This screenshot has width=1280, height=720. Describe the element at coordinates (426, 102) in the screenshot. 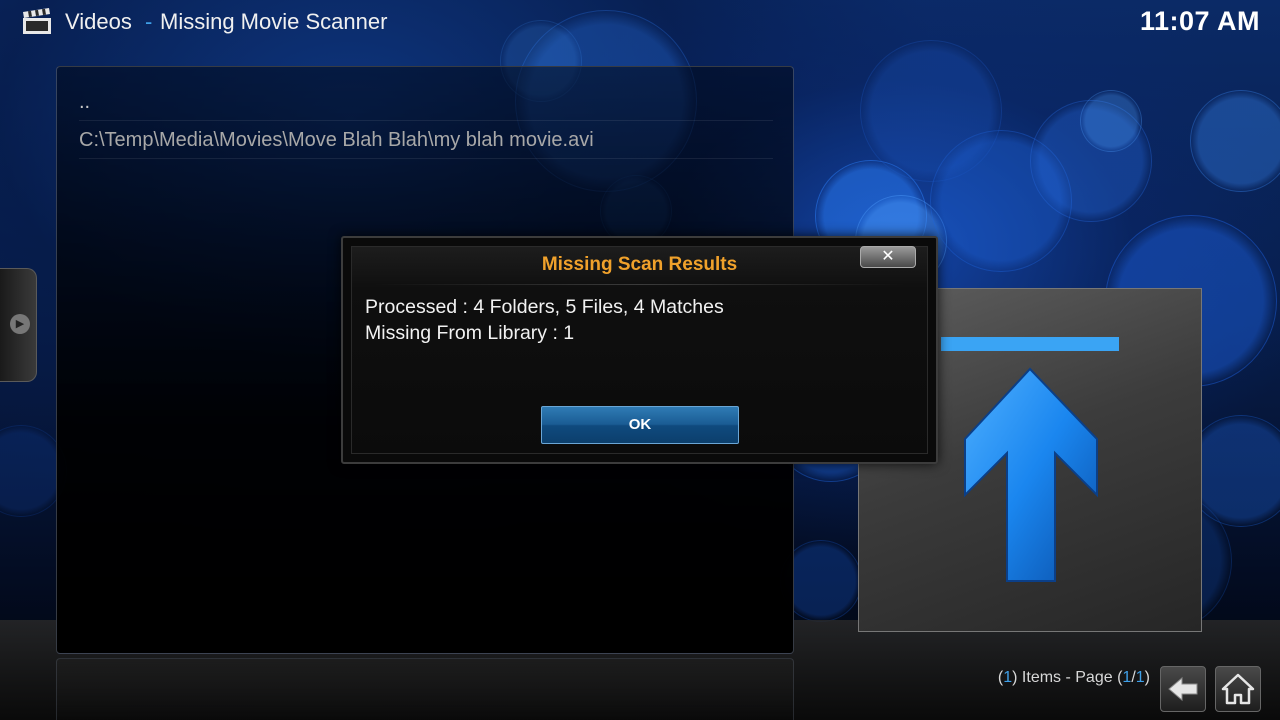

I see `list-item-parent-folder: ..` at that location.